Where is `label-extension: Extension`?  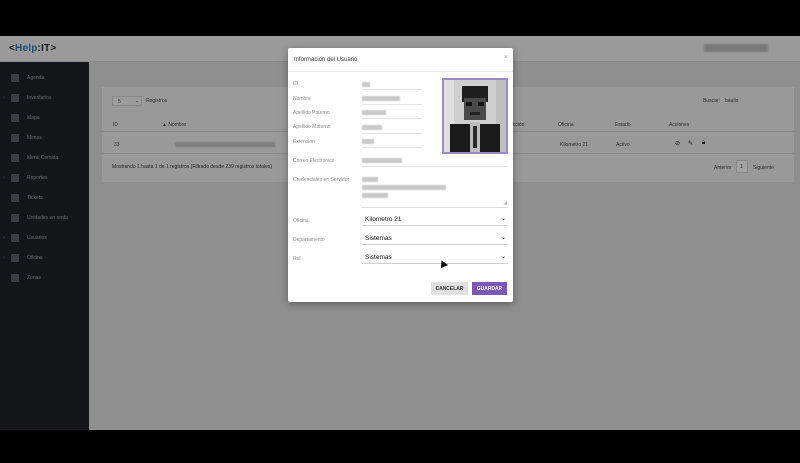 label-extension: Extension is located at coordinates (304, 142).